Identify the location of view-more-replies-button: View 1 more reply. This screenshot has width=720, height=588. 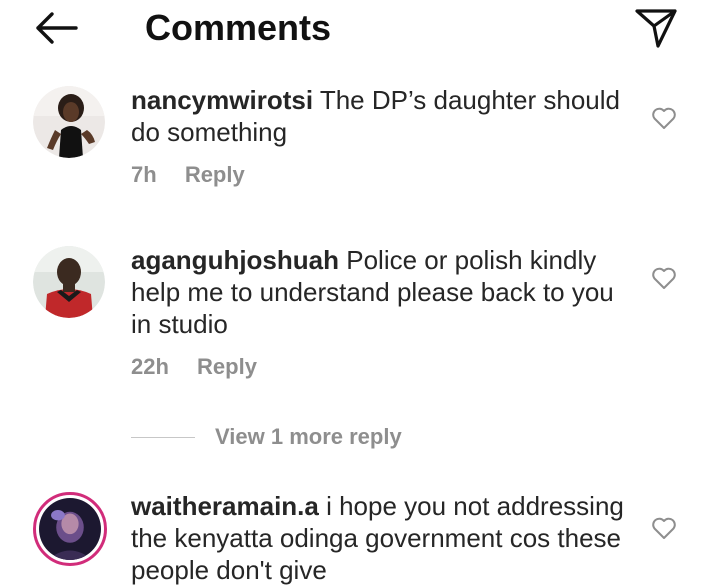
(266, 437).